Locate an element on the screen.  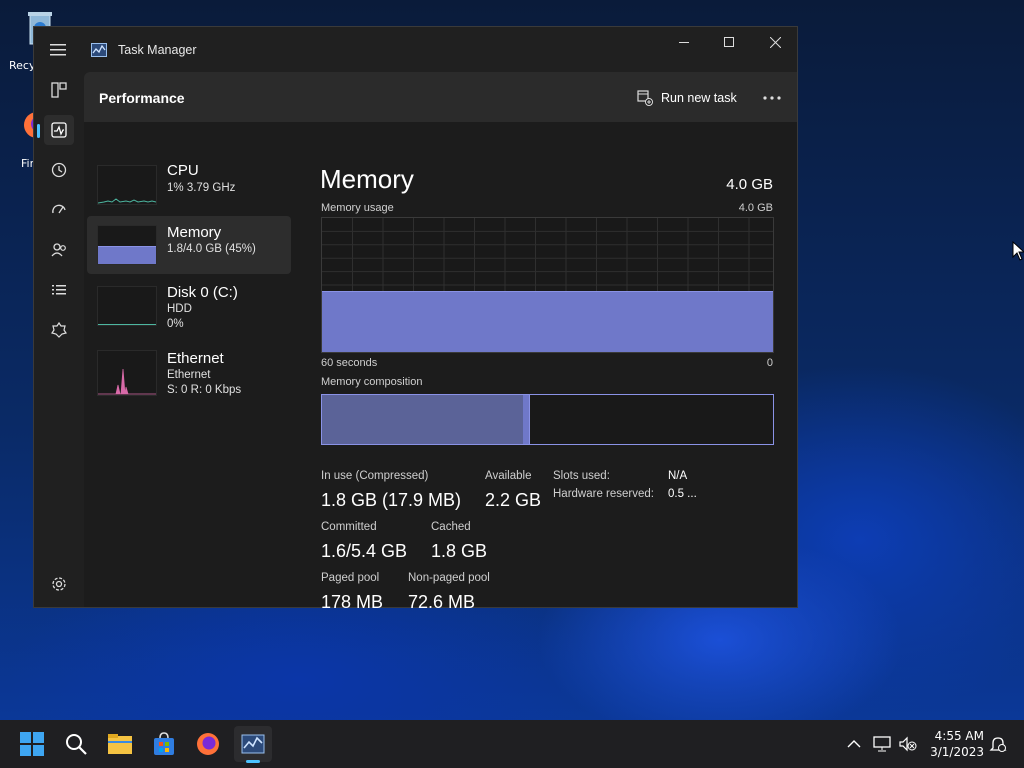
nav-processes is located at coordinates (59, 90).